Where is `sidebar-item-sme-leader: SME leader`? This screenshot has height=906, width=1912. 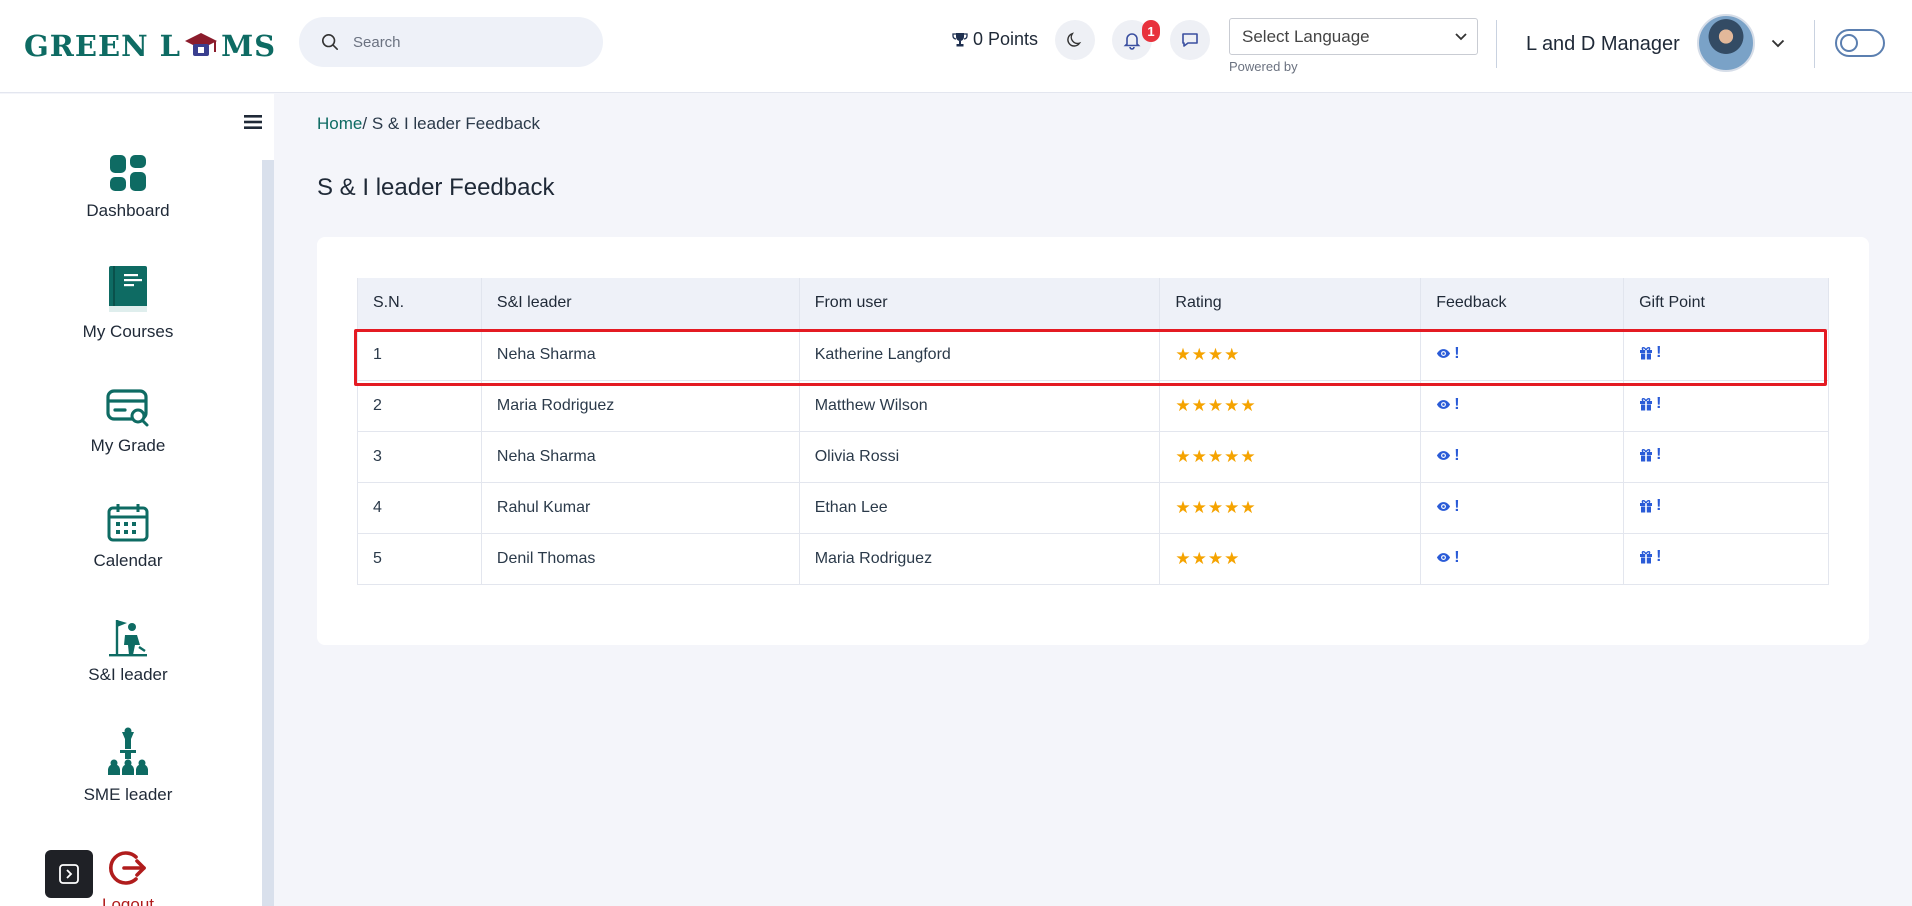 sidebar-item-sme-leader: SME leader is located at coordinates (128, 766).